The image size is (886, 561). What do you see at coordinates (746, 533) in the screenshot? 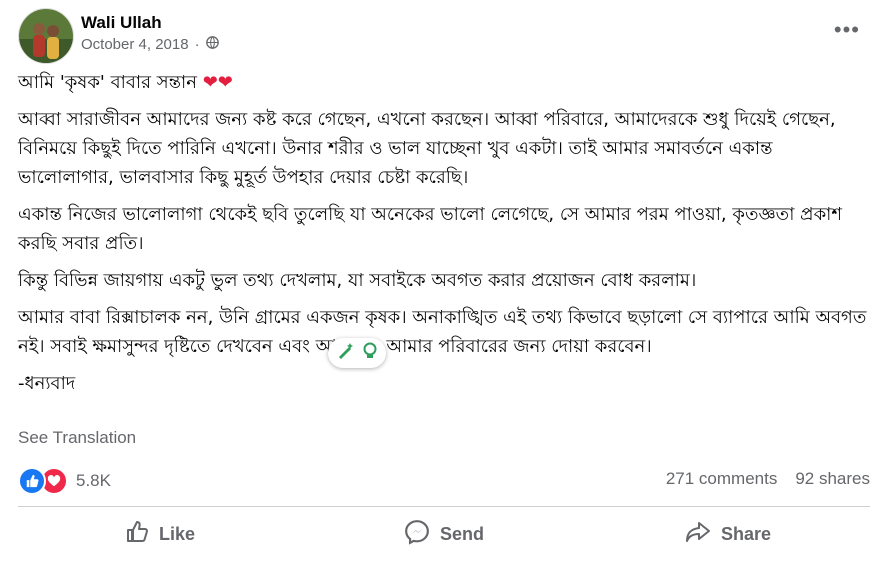
I see `share-label: Share` at bounding box center [746, 533].